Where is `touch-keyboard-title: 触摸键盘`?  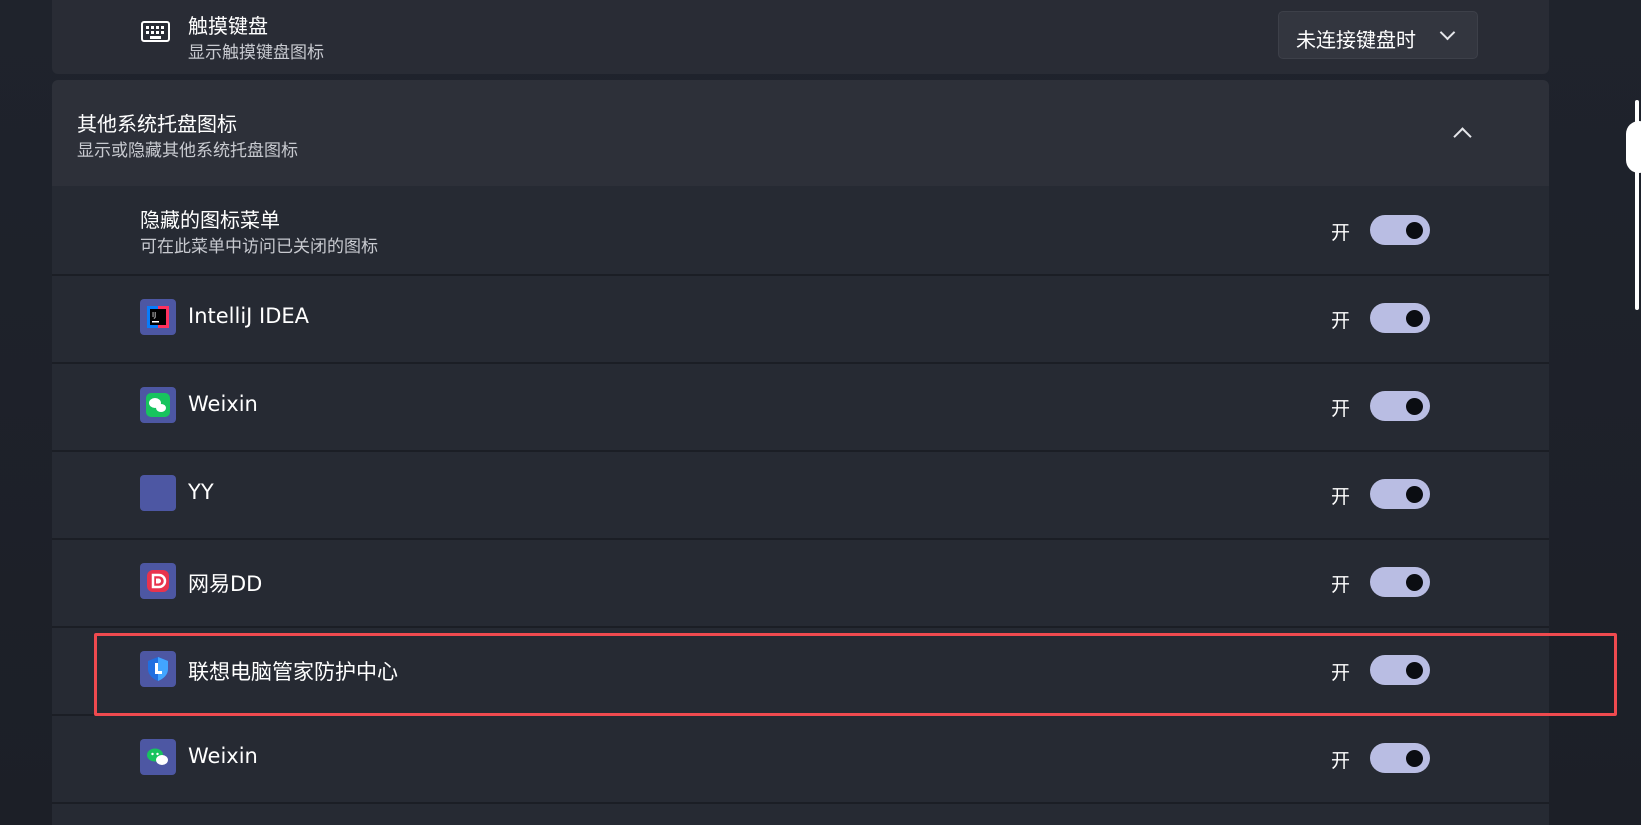
touch-keyboard-title: 触摸键盘 is located at coordinates (228, 26).